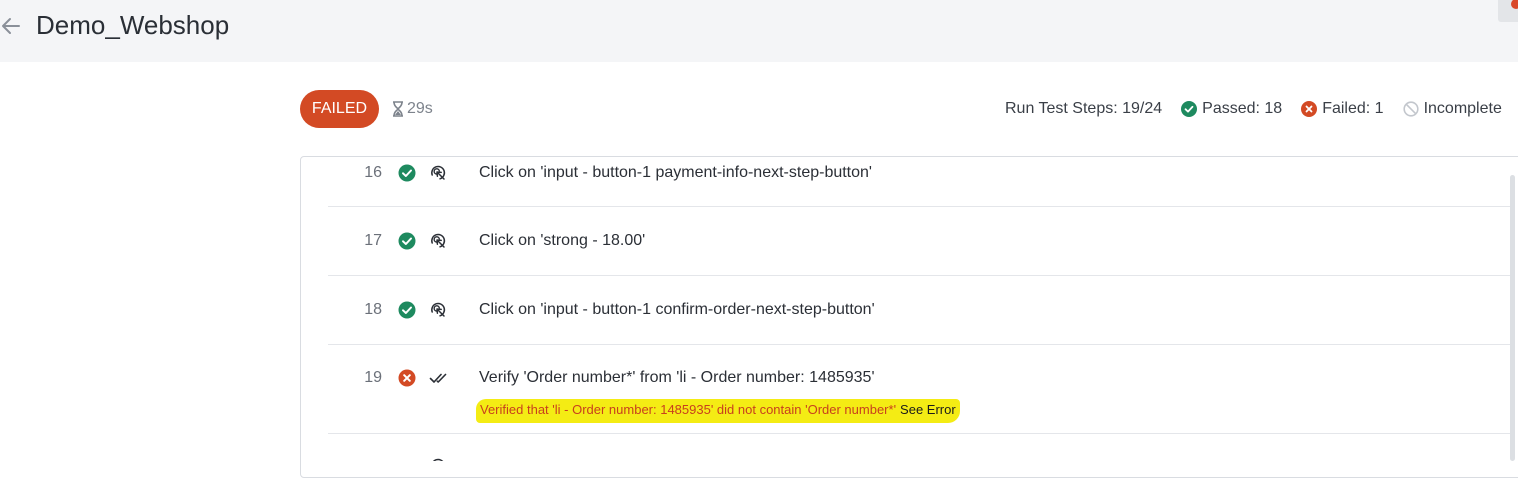 The width and height of the screenshot is (1518, 478). Describe the element at coordinates (1462, 108) in the screenshot. I see `incomplete-label: Incomplete` at that location.